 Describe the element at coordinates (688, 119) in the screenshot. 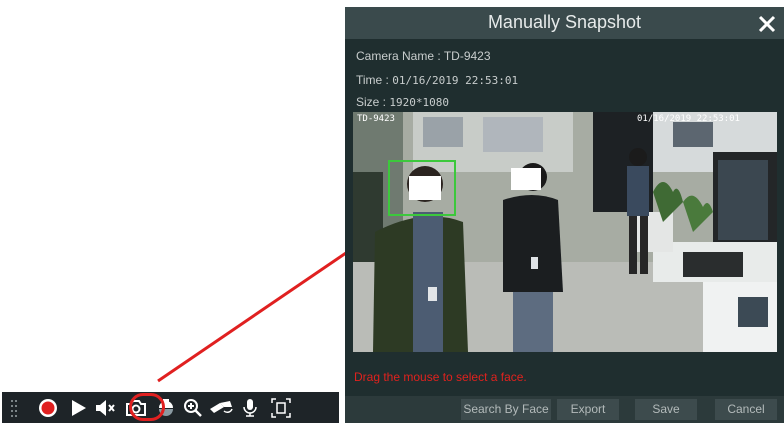

I see `overlay-timestamp: 01/16/2019 22:53:01` at that location.